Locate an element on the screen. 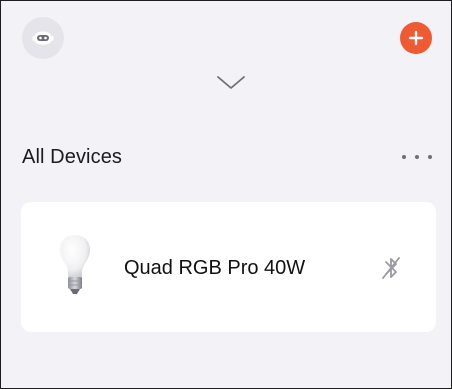 Image resolution: width=452 pixels, height=389 pixels. profile-avatar-button is located at coordinates (43, 38).